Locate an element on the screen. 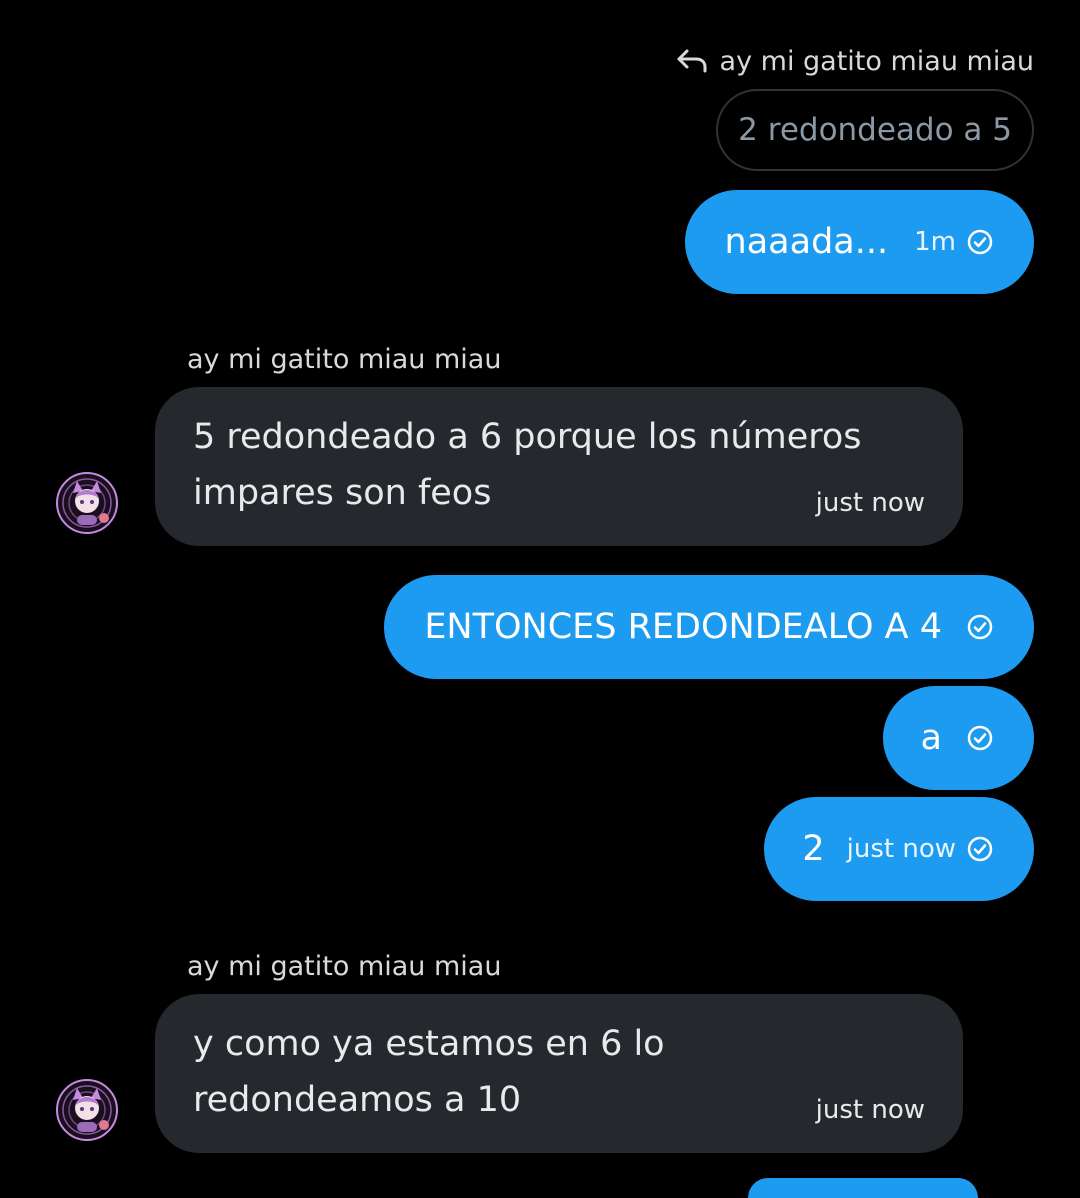 The height and width of the screenshot is (1198, 1080). message-bubble-outgoing: naaada... 1m is located at coordinates (859, 242).